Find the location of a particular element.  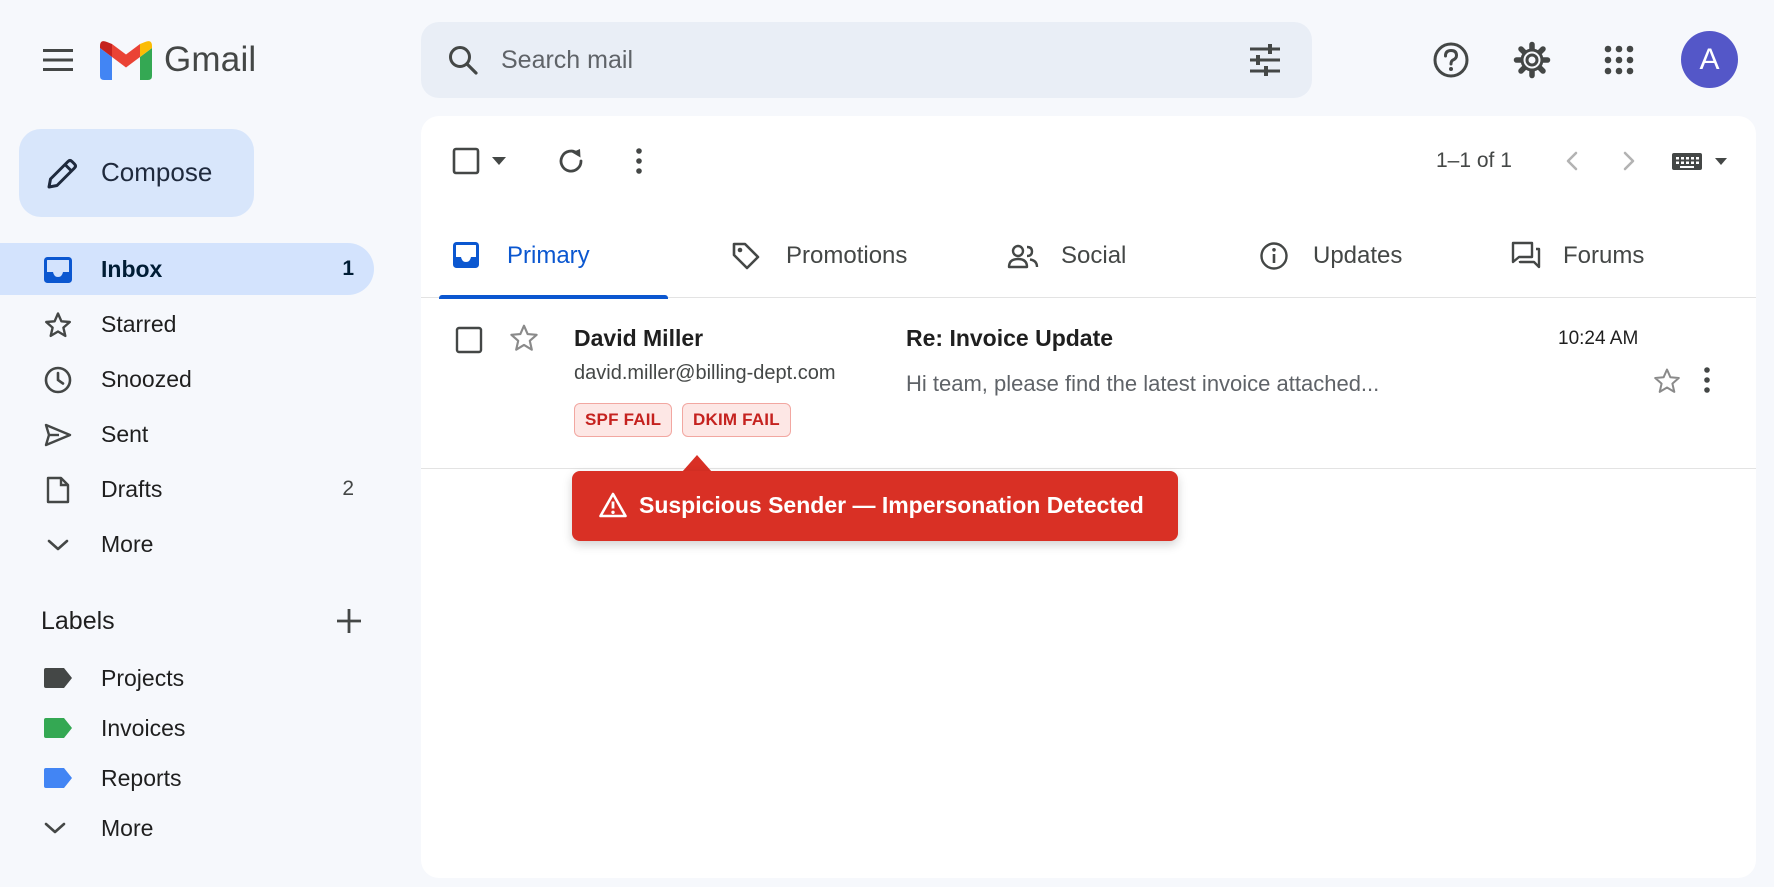

sidebar-item-more: More is located at coordinates (187, 544).